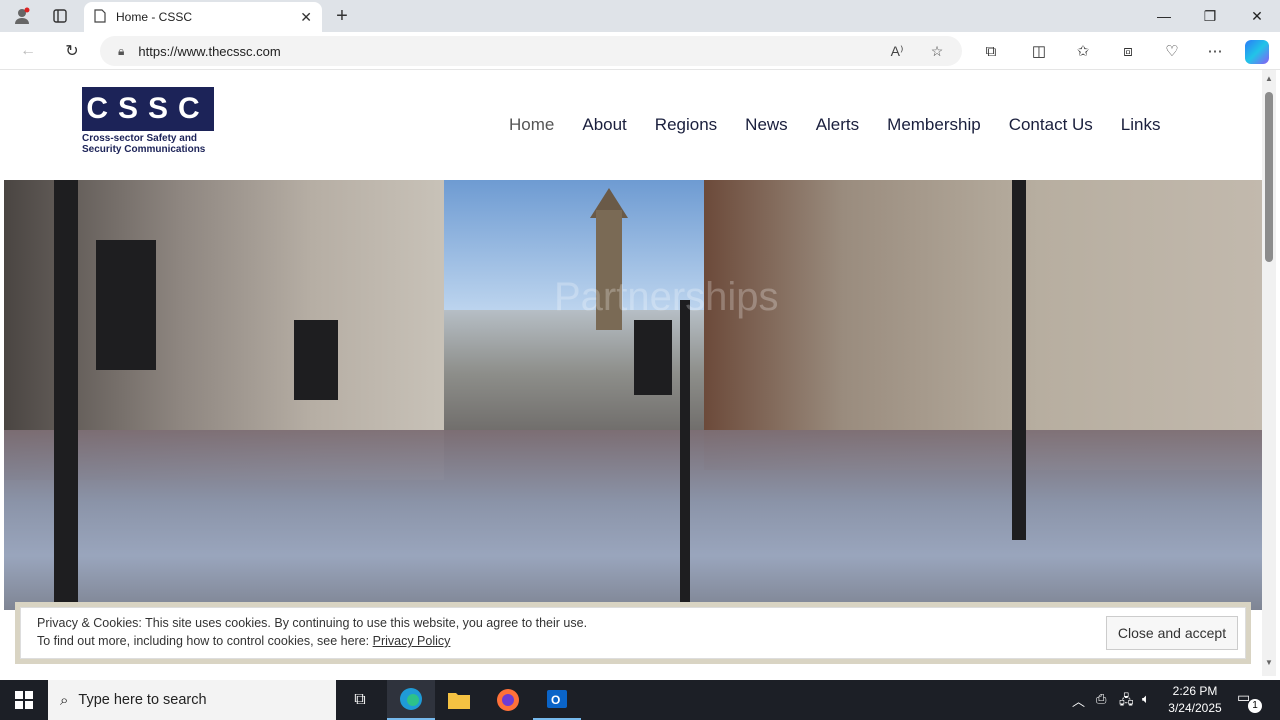 The width and height of the screenshot is (1280, 720). What do you see at coordinates (1083, 51) in the screenshot?
I see `favorites-icon: ✩` at bounding box center [1083, 51].